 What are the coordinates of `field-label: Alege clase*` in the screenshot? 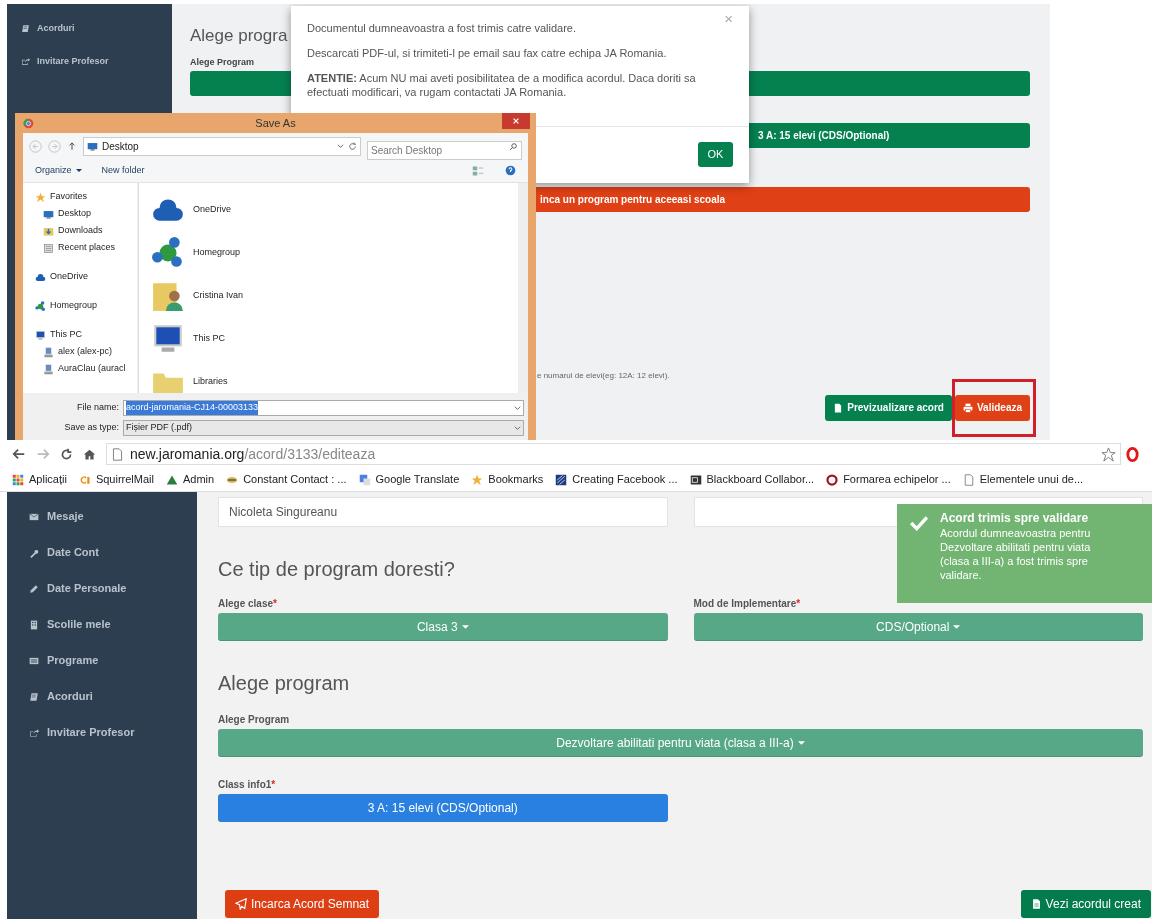 It's located at (247, 604).